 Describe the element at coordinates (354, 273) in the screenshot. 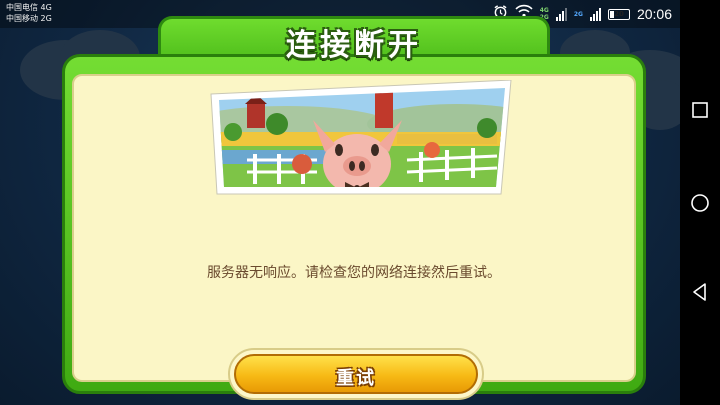

I see `error-message: 服务器无响应。请检查您的网络连接然后重试。` at that location.